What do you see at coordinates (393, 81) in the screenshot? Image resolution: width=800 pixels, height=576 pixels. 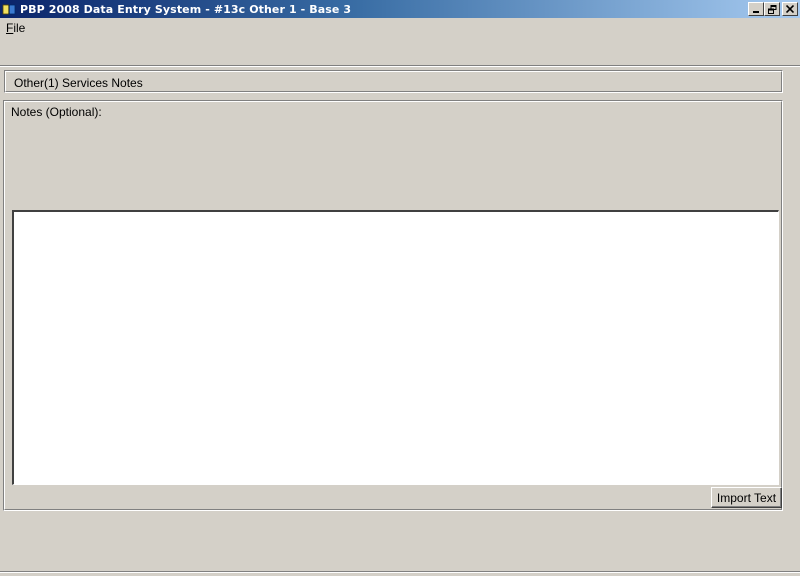 I see `section-header: Other(1) Services Notes` at bounding box center [393, 81].